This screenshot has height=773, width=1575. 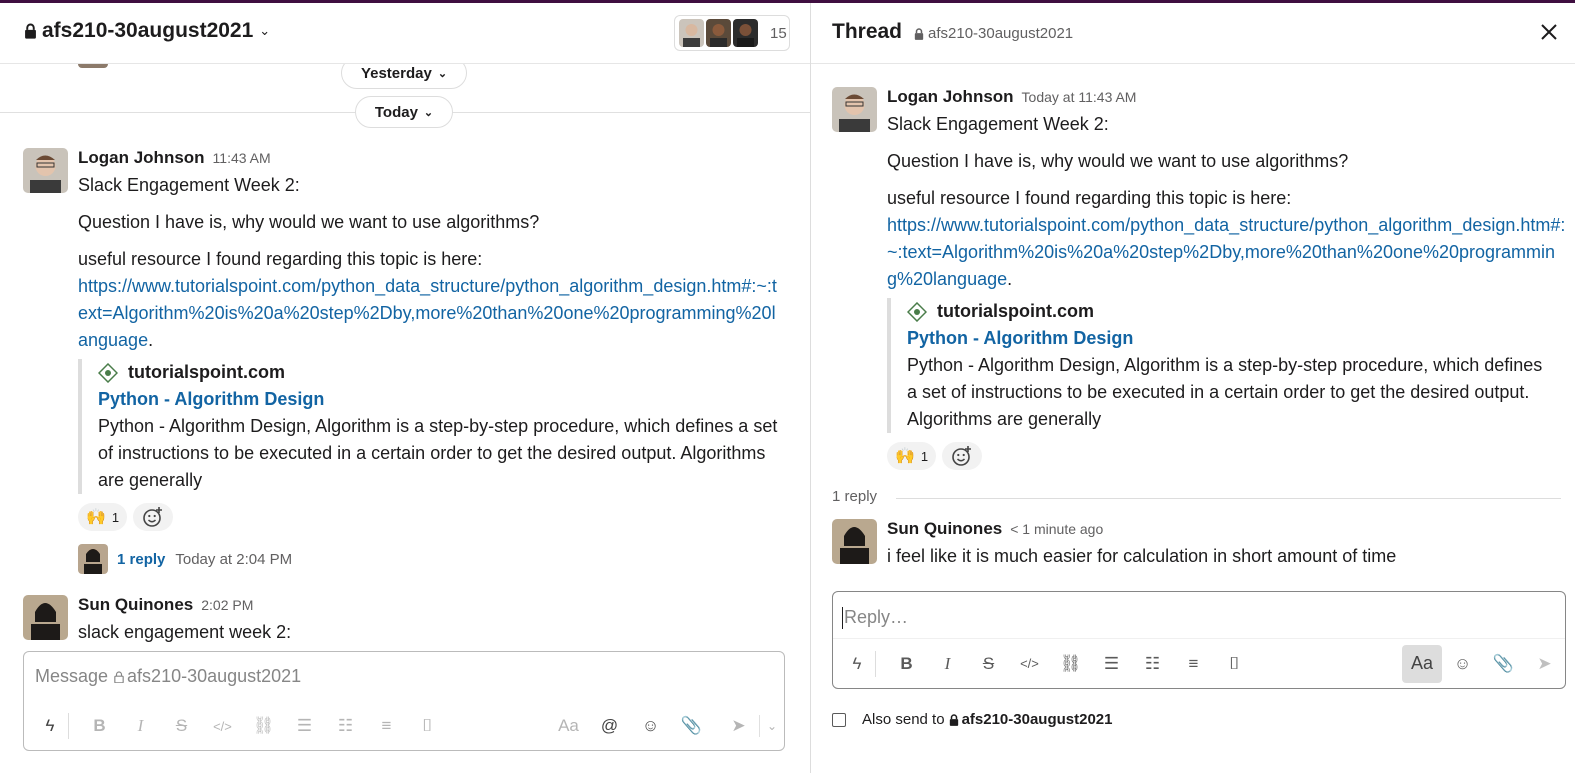 What do you see at coordinates (1193, 33) in the screenshot?
I see `thread-header: Thread afs210-30august2021` at bounding box center [1193, 33].